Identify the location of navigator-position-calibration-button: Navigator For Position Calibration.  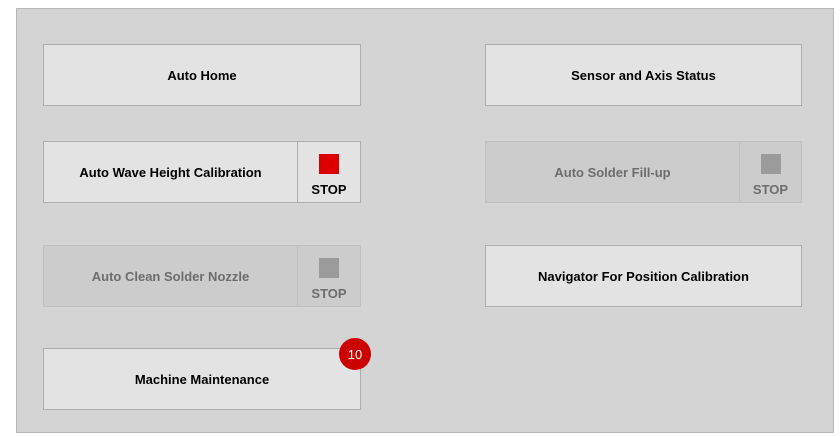
(643, 276).